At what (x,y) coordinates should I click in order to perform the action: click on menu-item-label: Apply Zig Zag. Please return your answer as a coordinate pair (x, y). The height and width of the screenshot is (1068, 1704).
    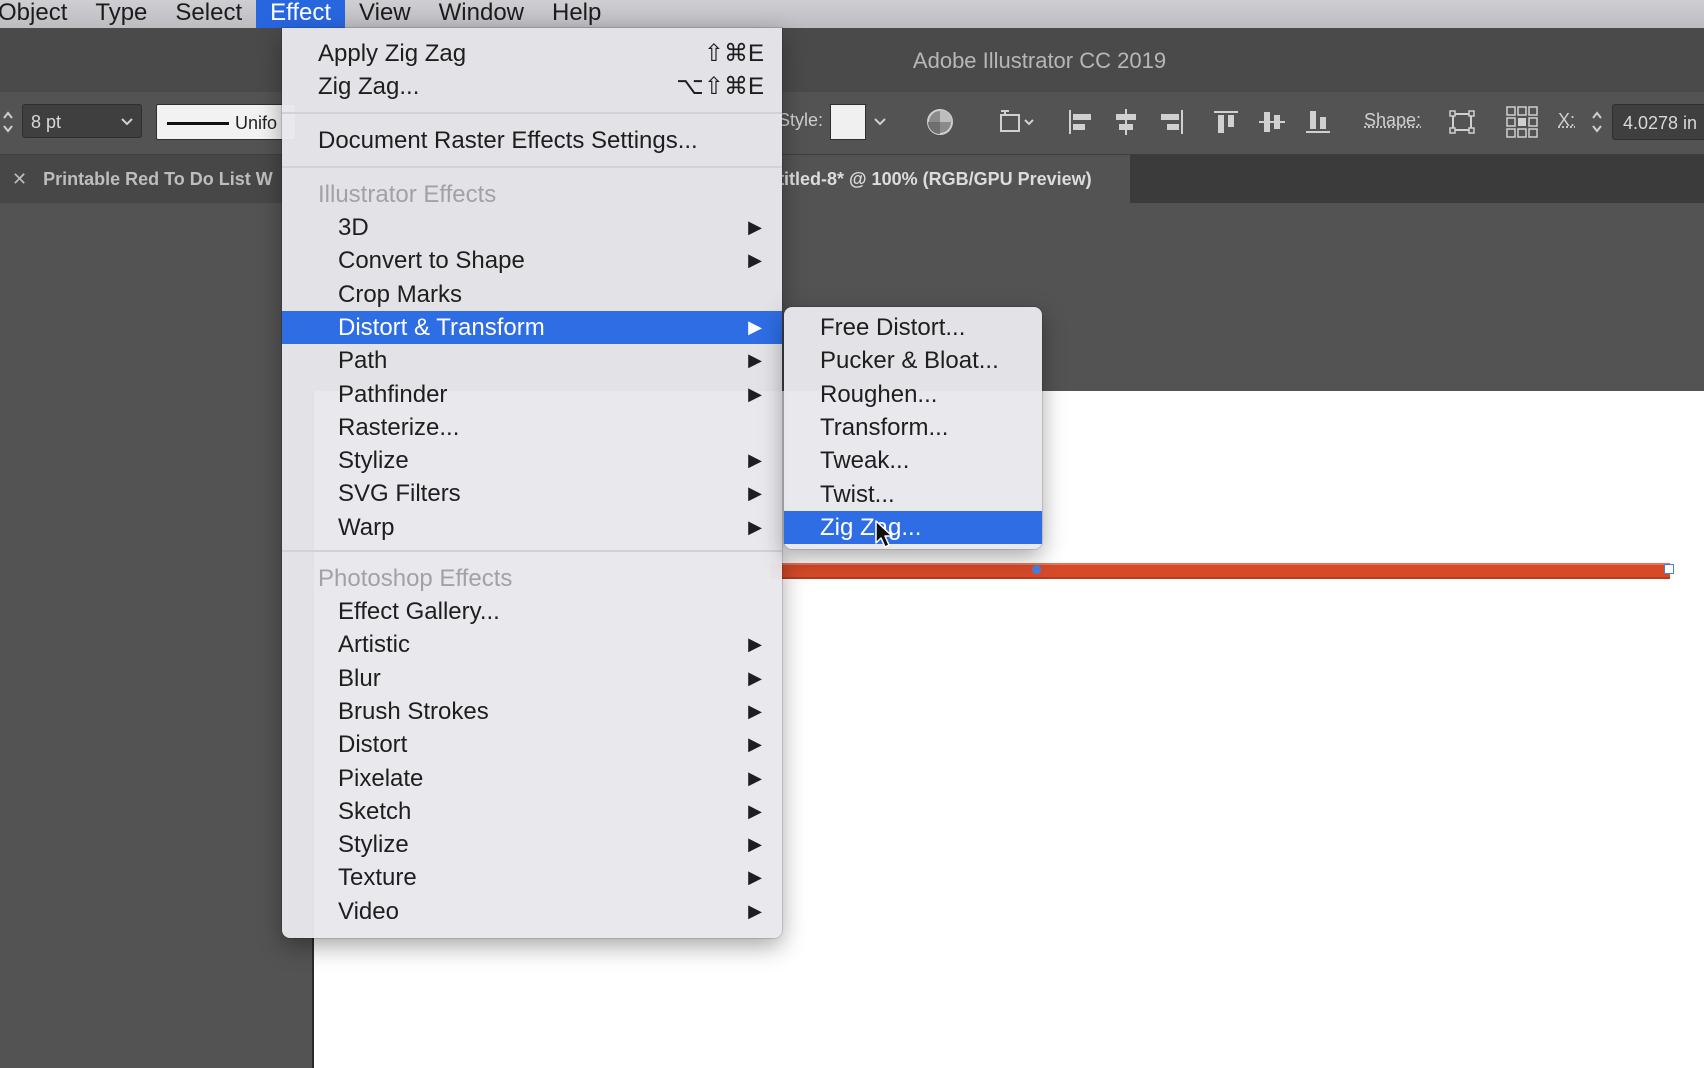
    Looking at the image, I should click on (392, 53).